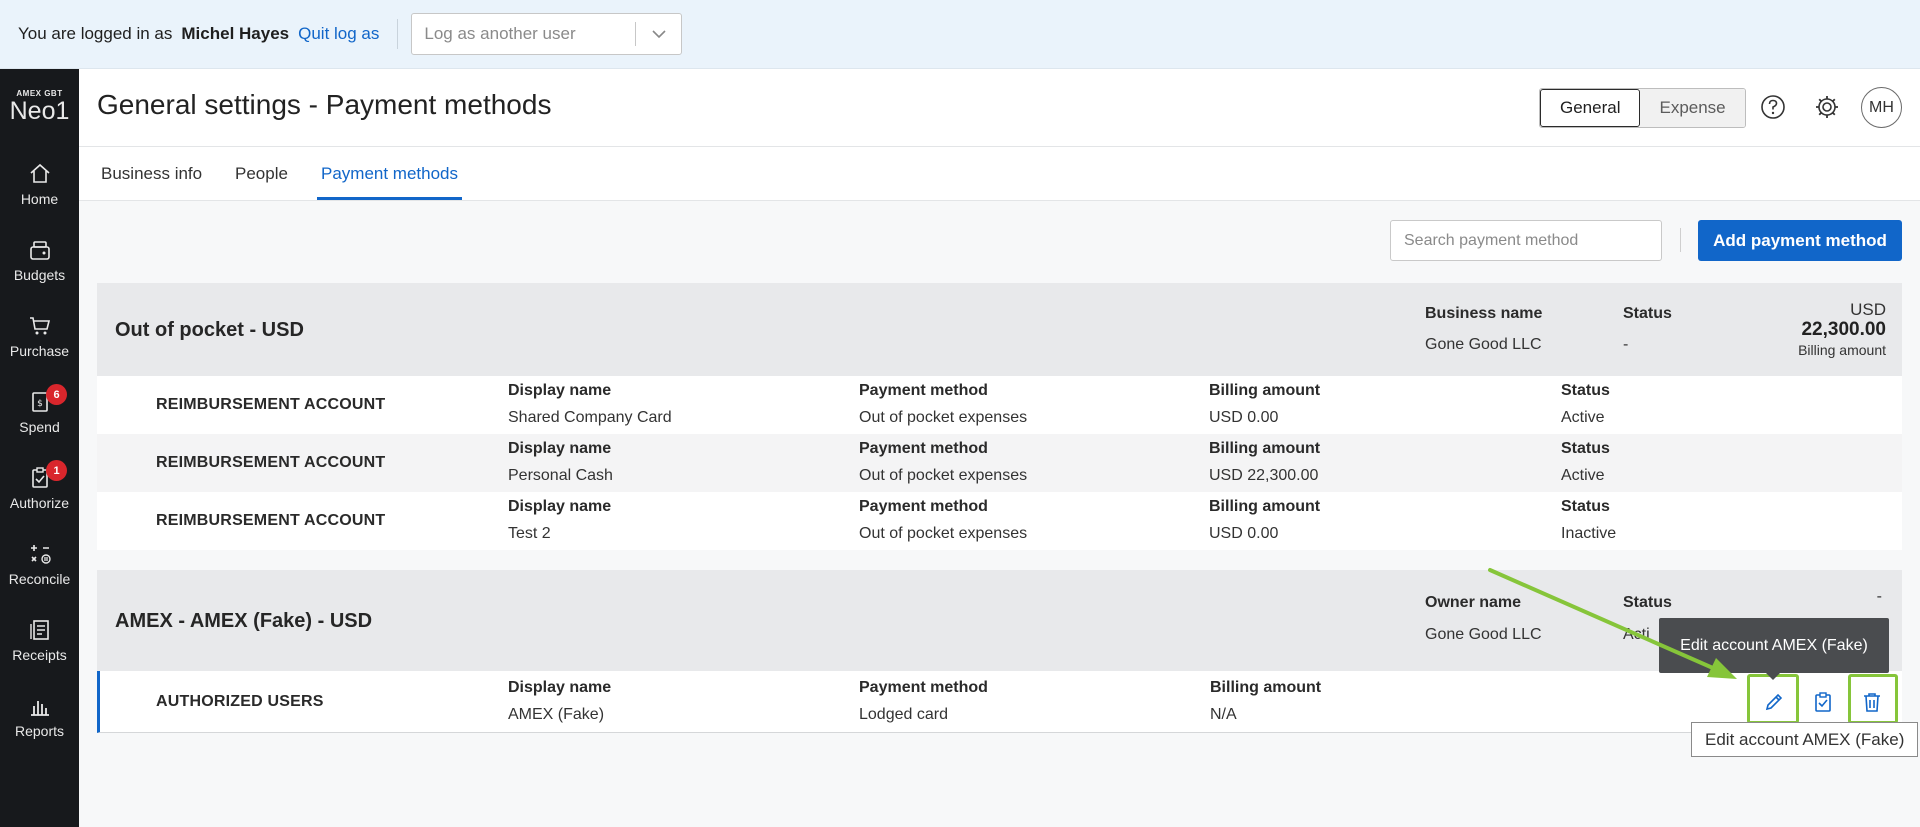 Image resolution: width=1920 pixels, height=827 pixels. I want to click on reconcile-icon, so click(40, 554).